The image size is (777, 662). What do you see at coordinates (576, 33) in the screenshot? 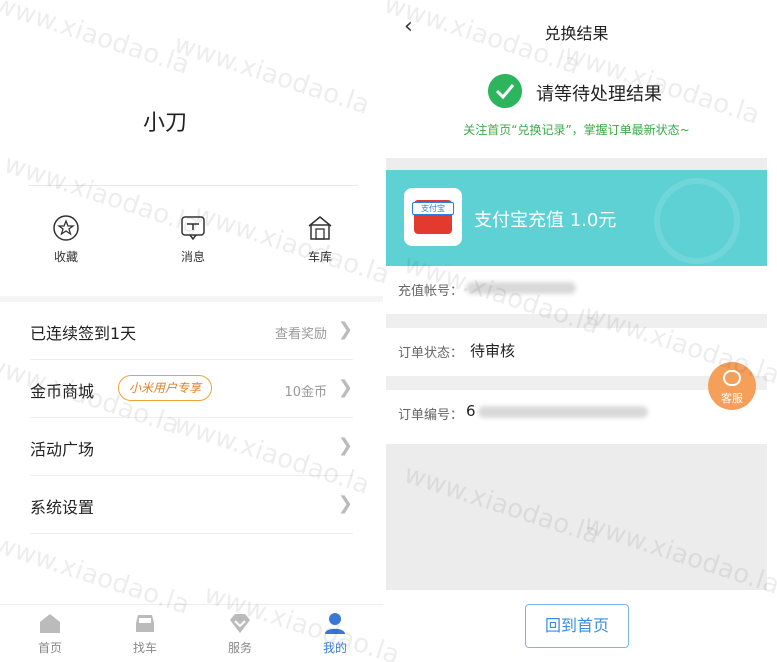
I see `page-title: 兑换结果` at bounding box center [576, 33].